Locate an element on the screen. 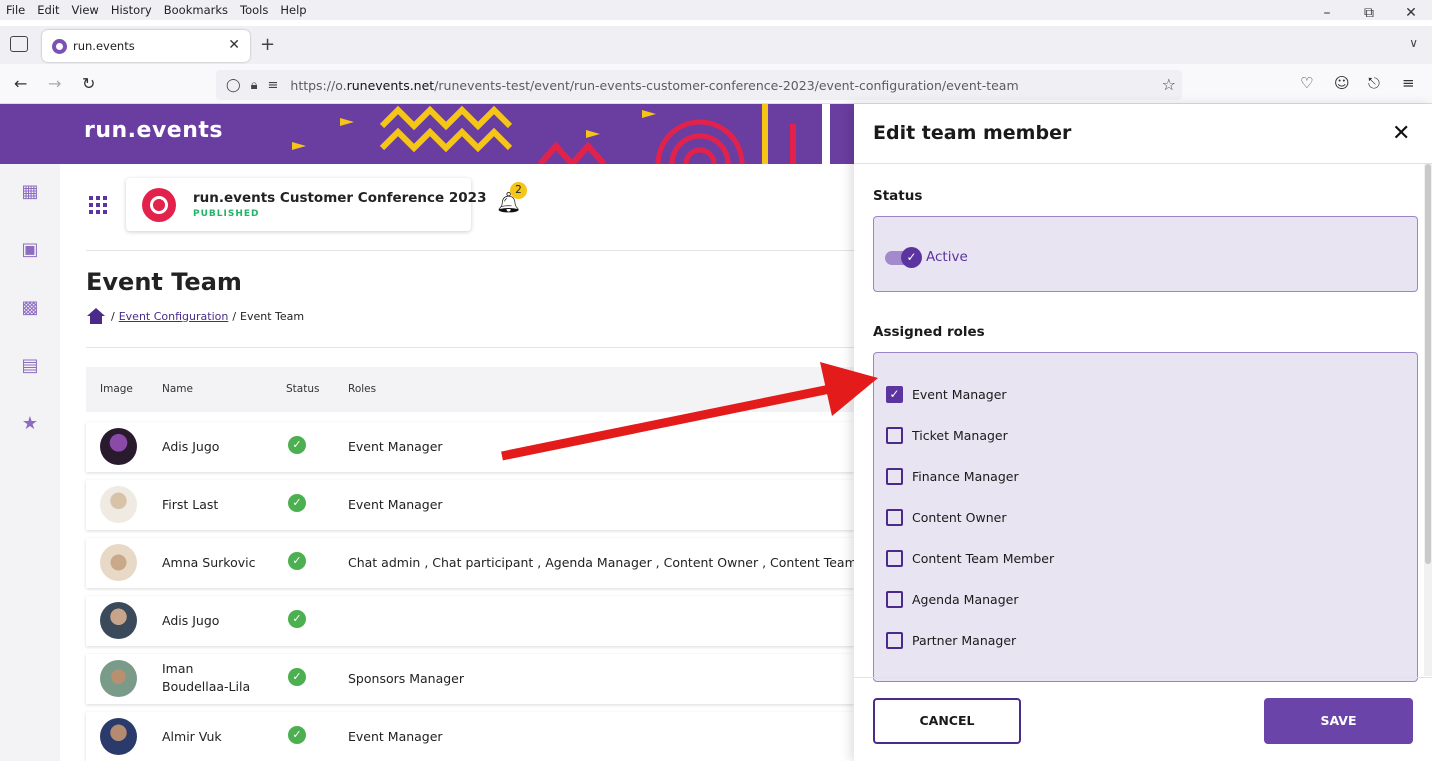 The height and width of the screenshot is (761, 1432). event-banner: run.events is located at coordinates (427, 134).